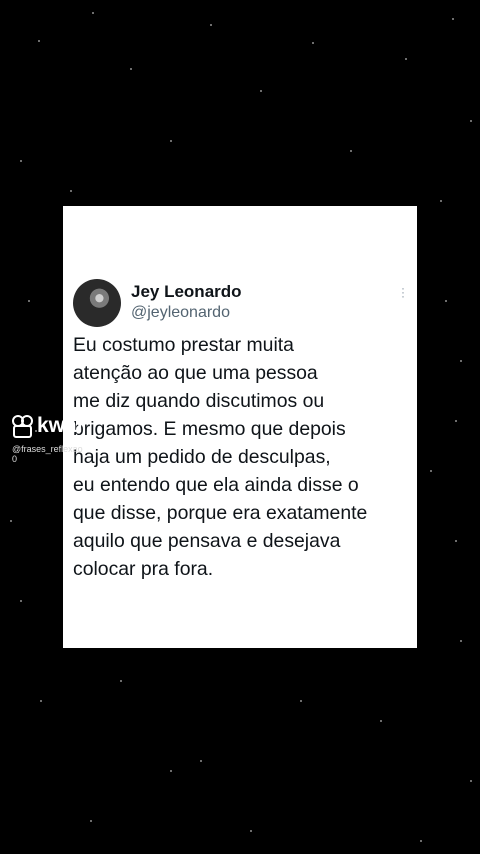  What do you see at coordinates (47, 449) in the screenshot?
I see `kwai-username: @frases_reflexao` at bounding box center [47, 449].